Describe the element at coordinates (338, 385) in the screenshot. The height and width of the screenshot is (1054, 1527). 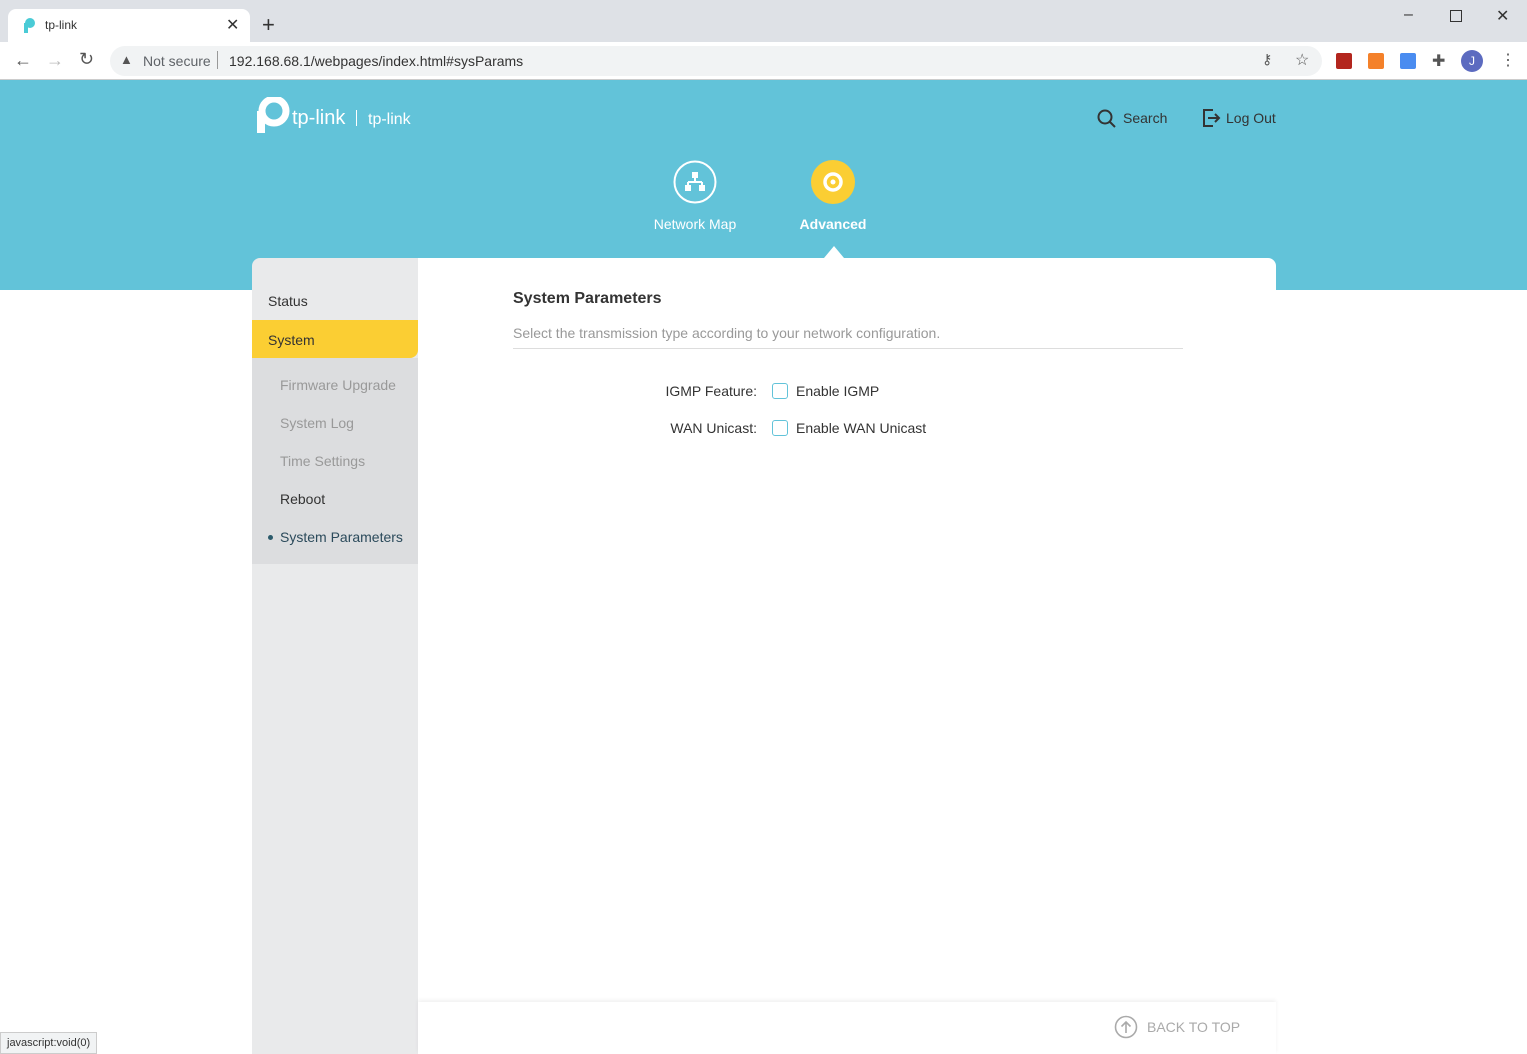
I see `sidebar-sub-firmware-upgrade: Firmware Upgrade` at that location.